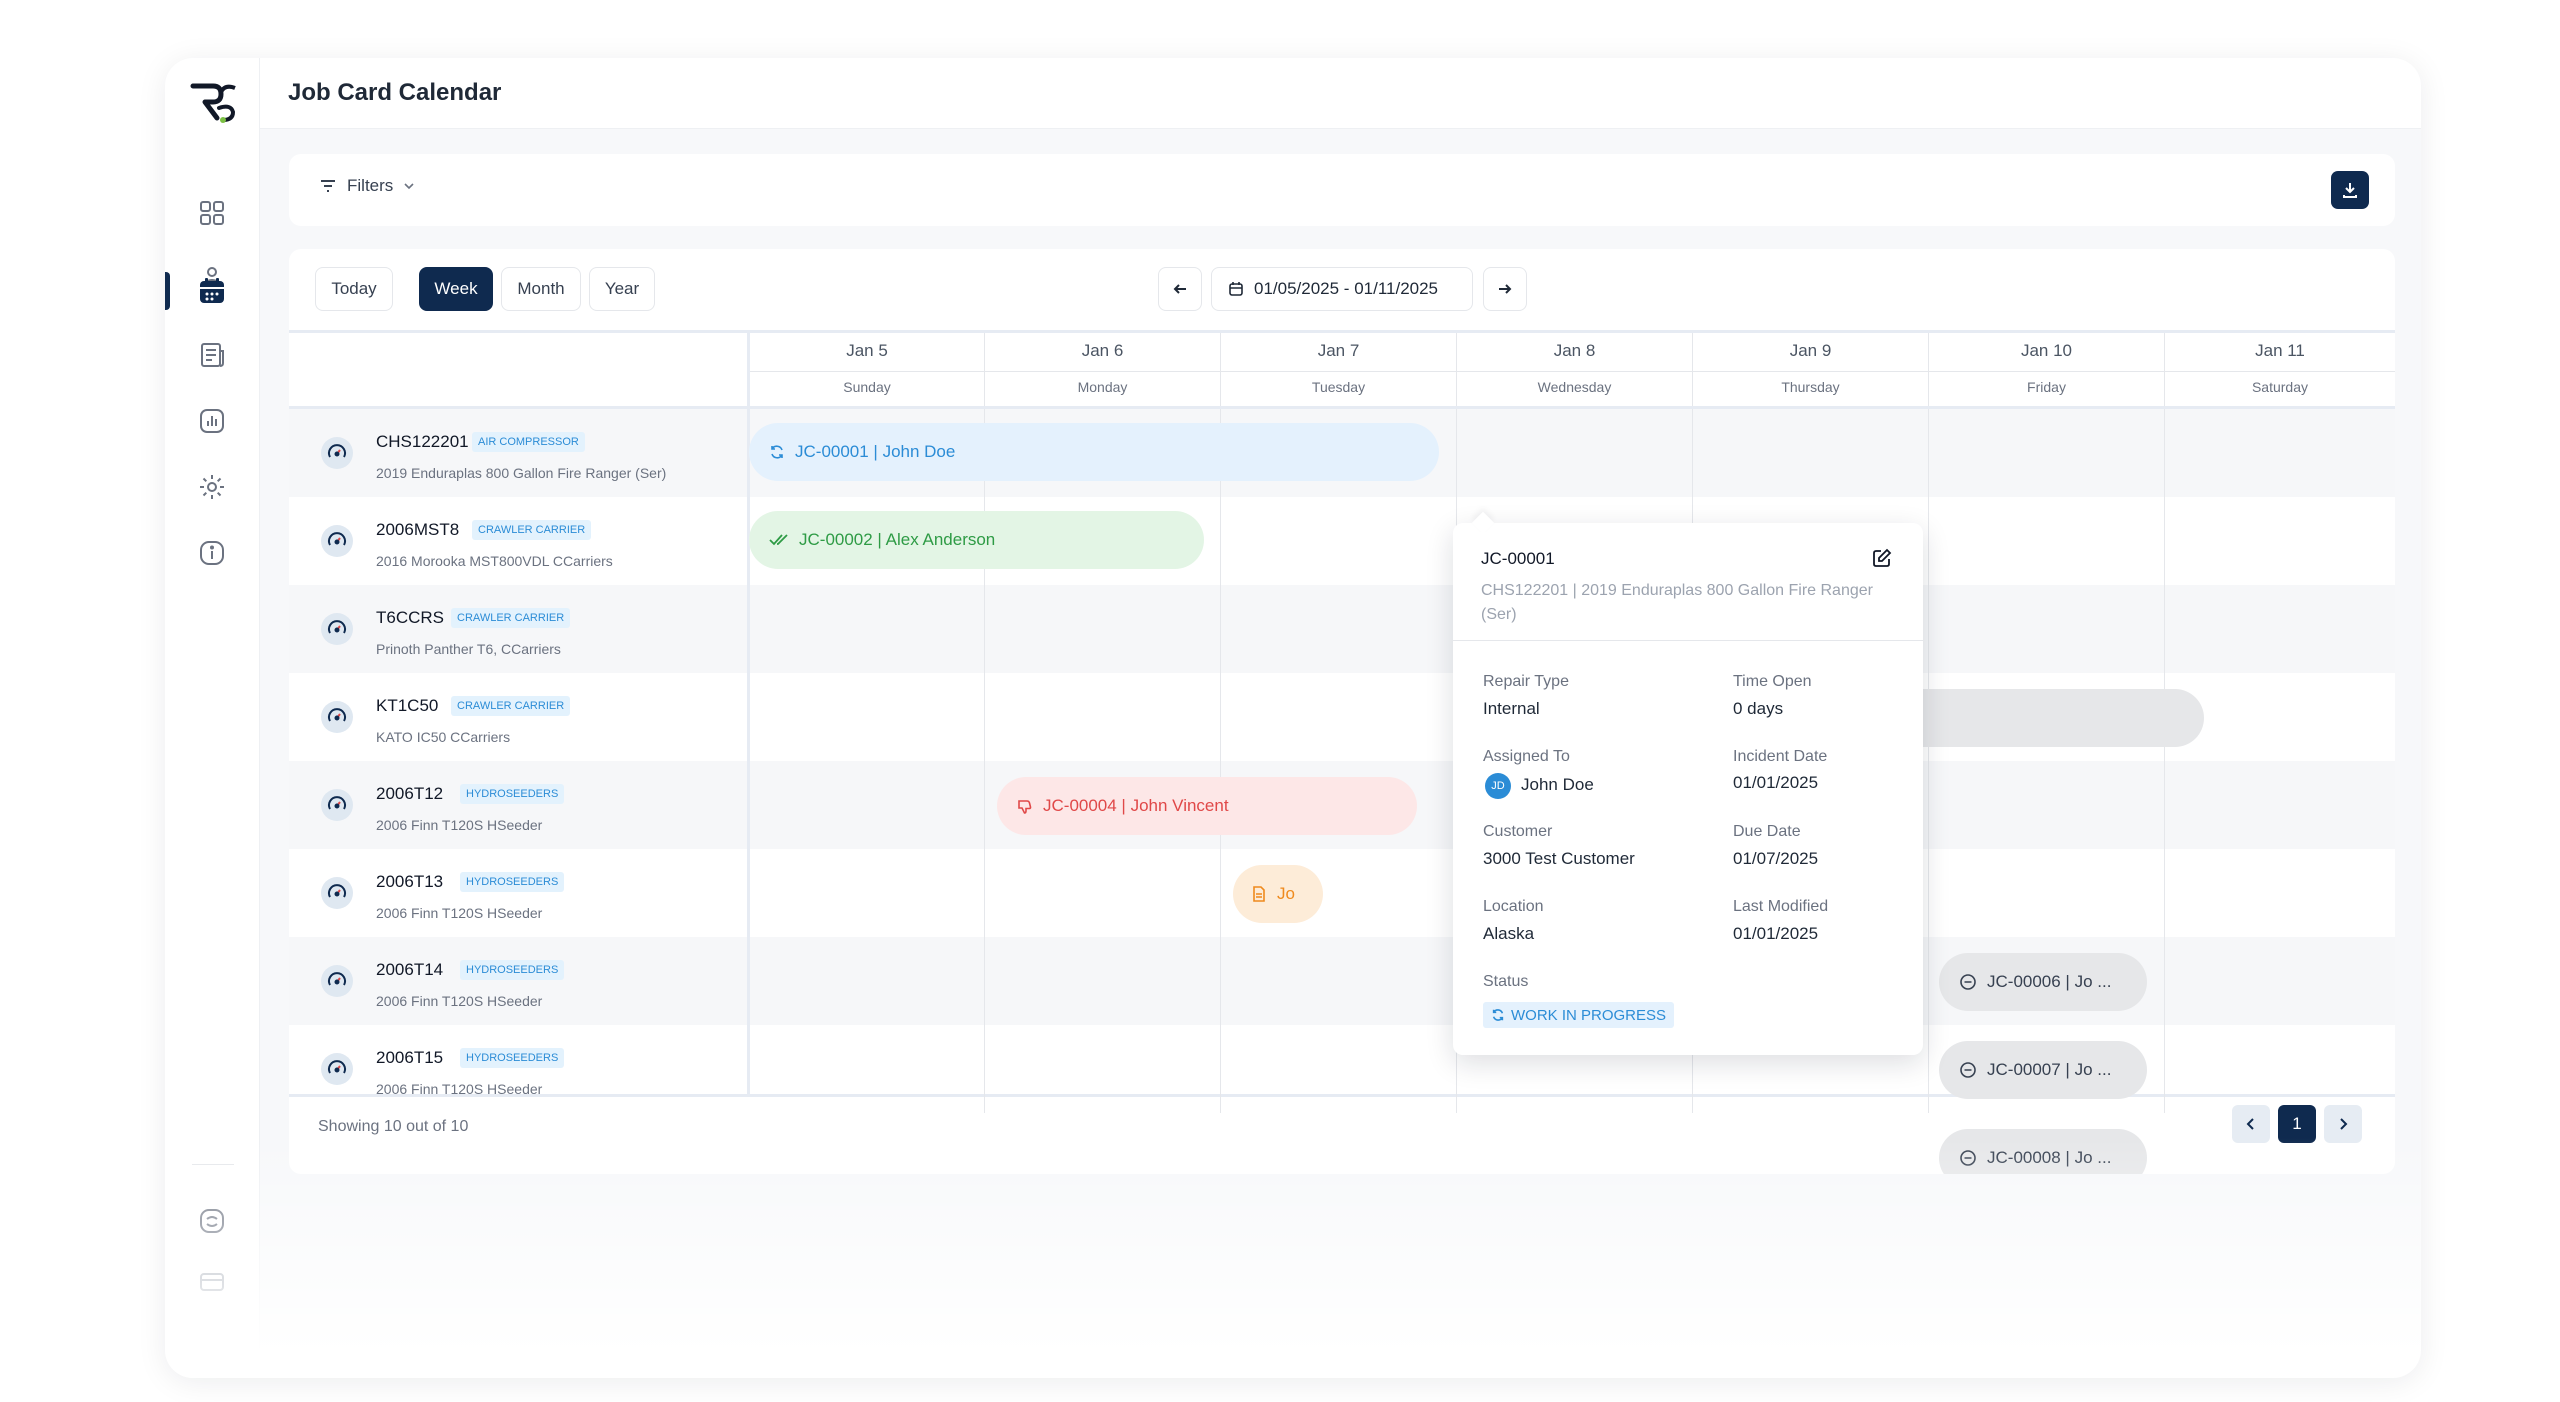 This screenshot has width=2560, height=1402. Describe the element at coordinates (866, 369) in the screenshot. I see `day-header: Jan 5 Sunday` at that location.